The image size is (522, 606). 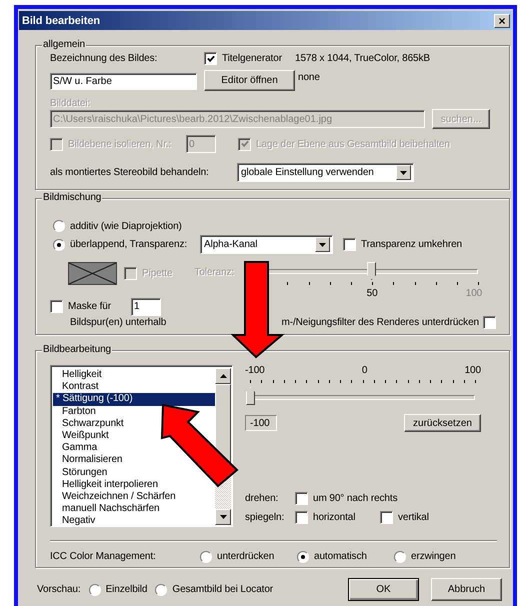 I want to click on radio-label: automatisch, so click(x=340, y=556).